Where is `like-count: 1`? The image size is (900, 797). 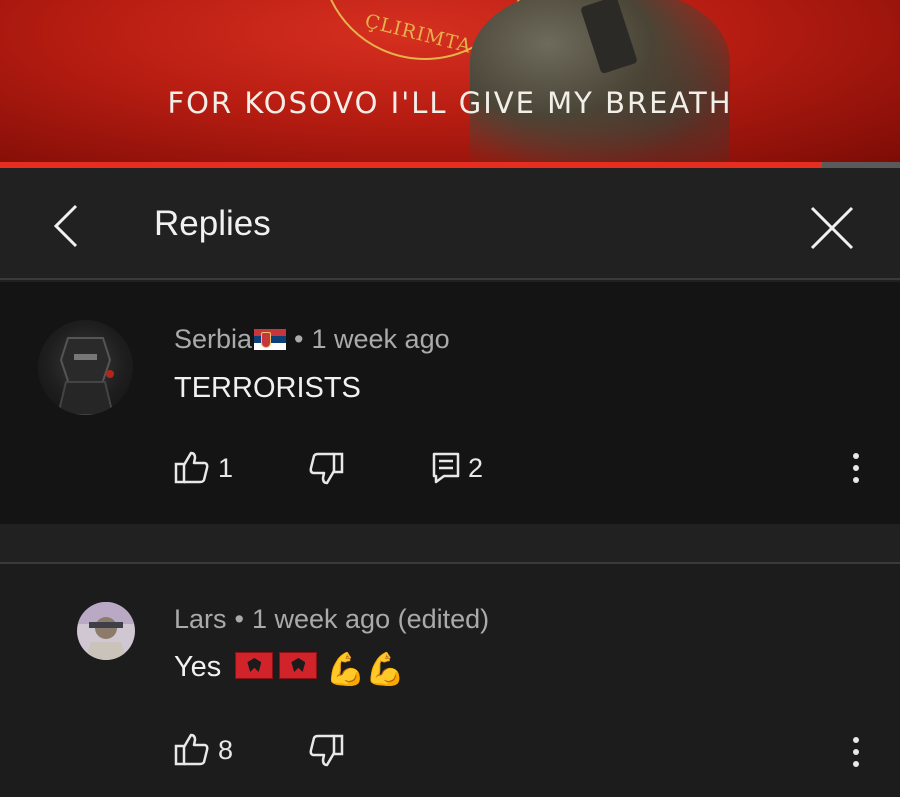 like-count: 1 is located at coordinates (226, 467).